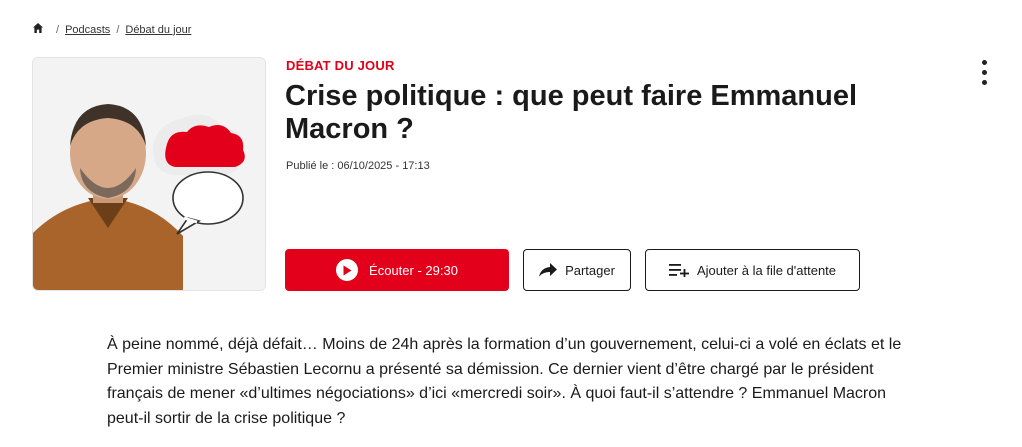  Describe the element at coordinates (87, 30) in the screenshot. I see `breadcrumb-link-podcasts: Podcasts` at that location.